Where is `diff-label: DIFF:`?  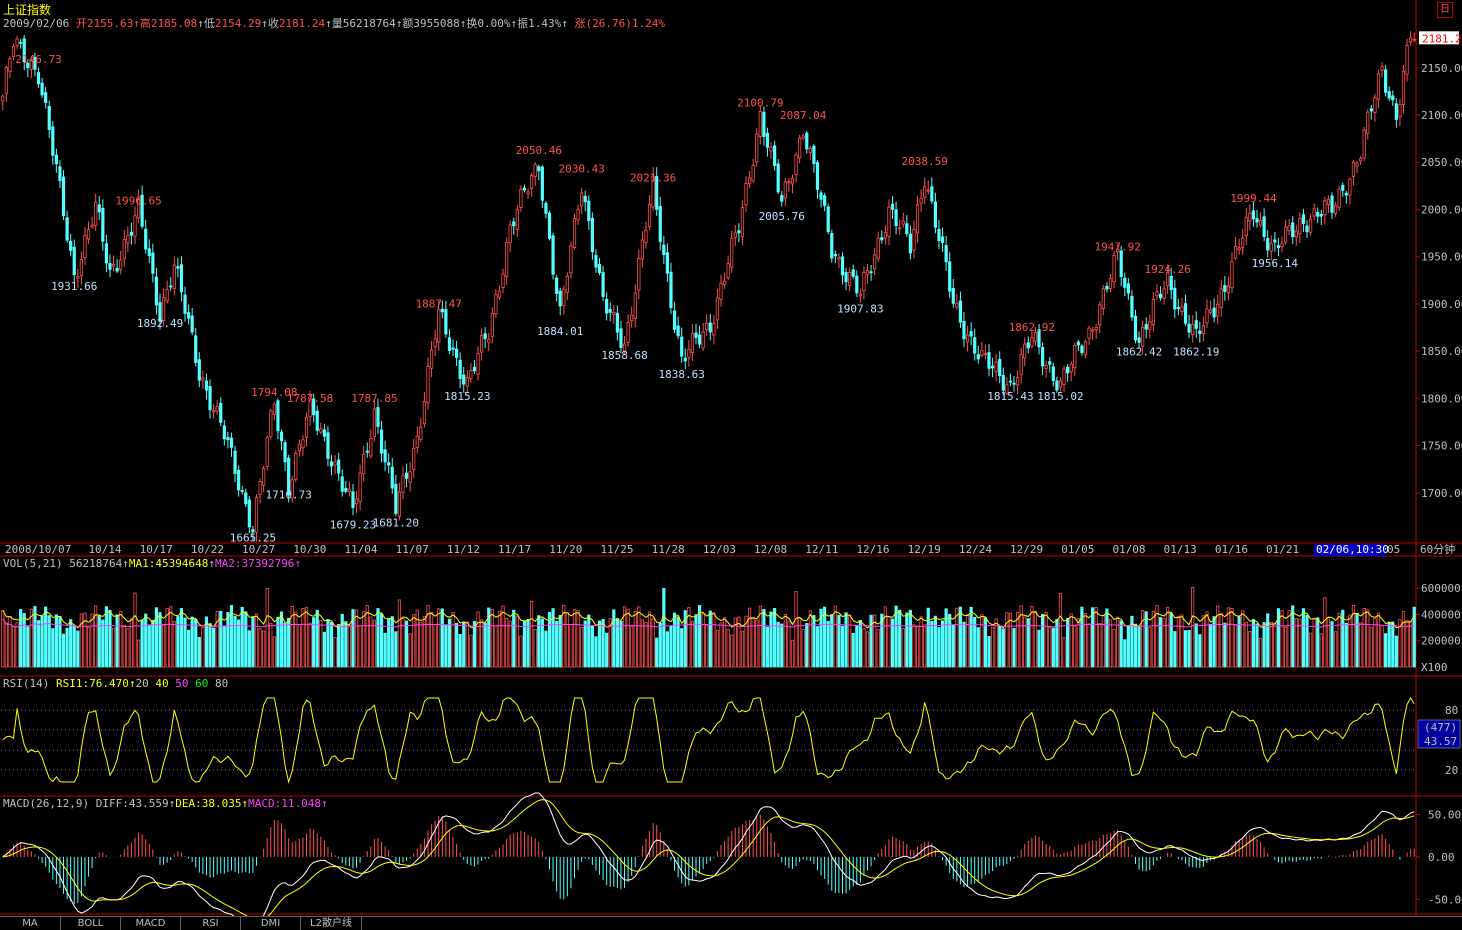
diff-label: DIFF: is located at coordinates (112, 803).